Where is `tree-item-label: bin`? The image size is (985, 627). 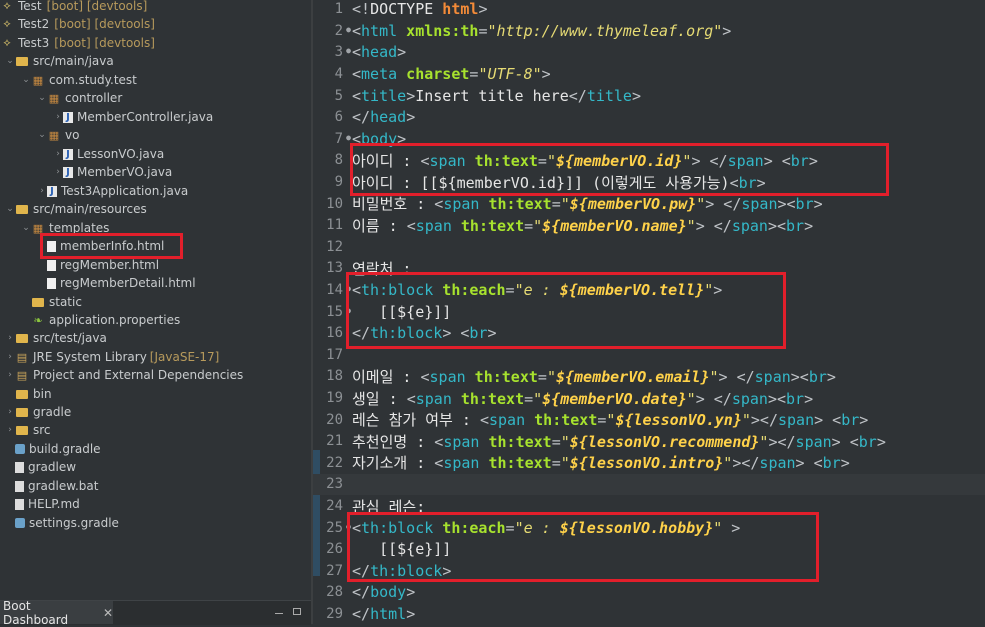
tree-item-label: bin is located at coordinates (42, 394).